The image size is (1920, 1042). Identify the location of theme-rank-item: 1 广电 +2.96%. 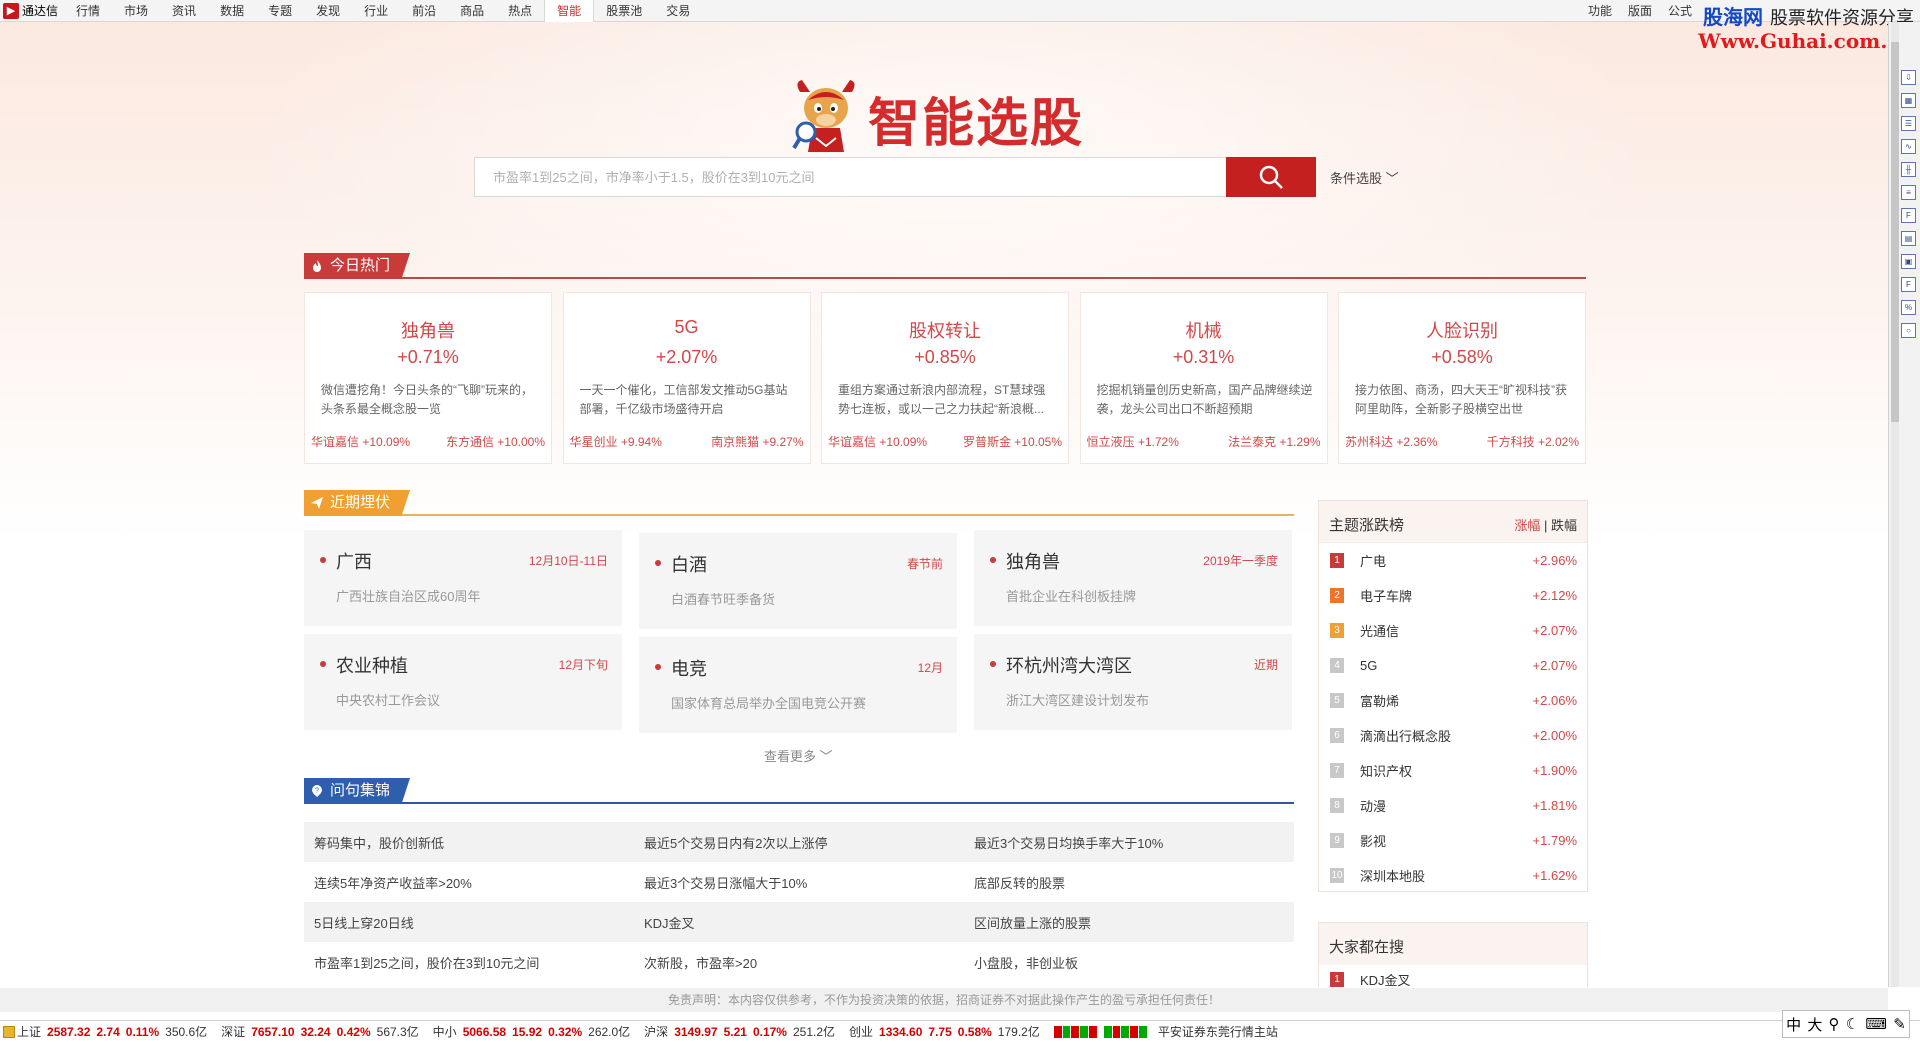
(1453, 560).